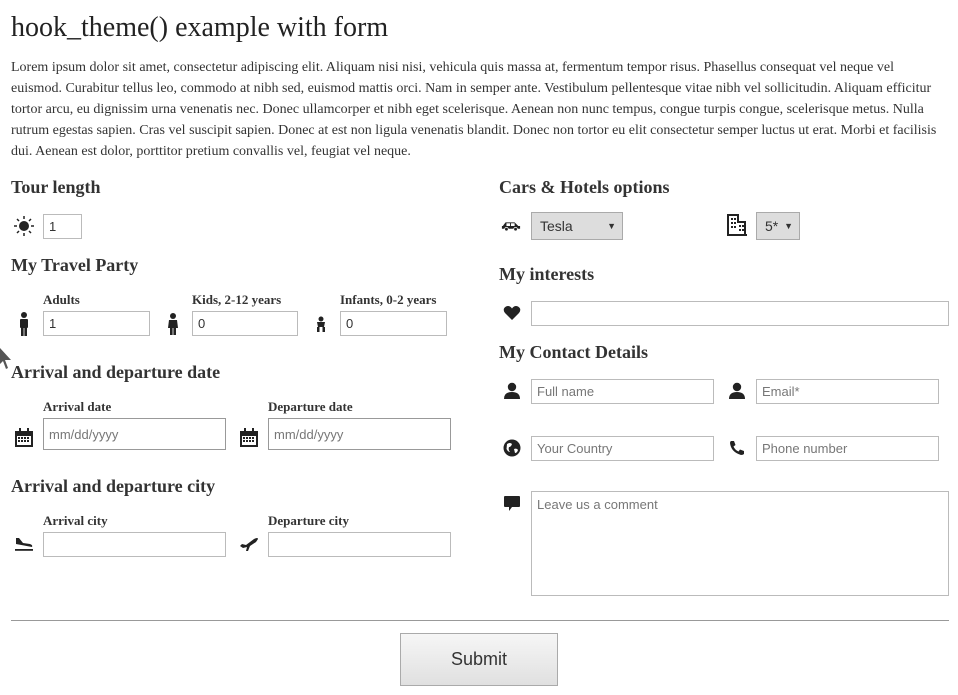 This screenshot has width=958, height=695. Describe the element at coordinates (116, 372) in the screenshot. I see `arrival-departure-date-heading: Arrival and departure date` at that location.